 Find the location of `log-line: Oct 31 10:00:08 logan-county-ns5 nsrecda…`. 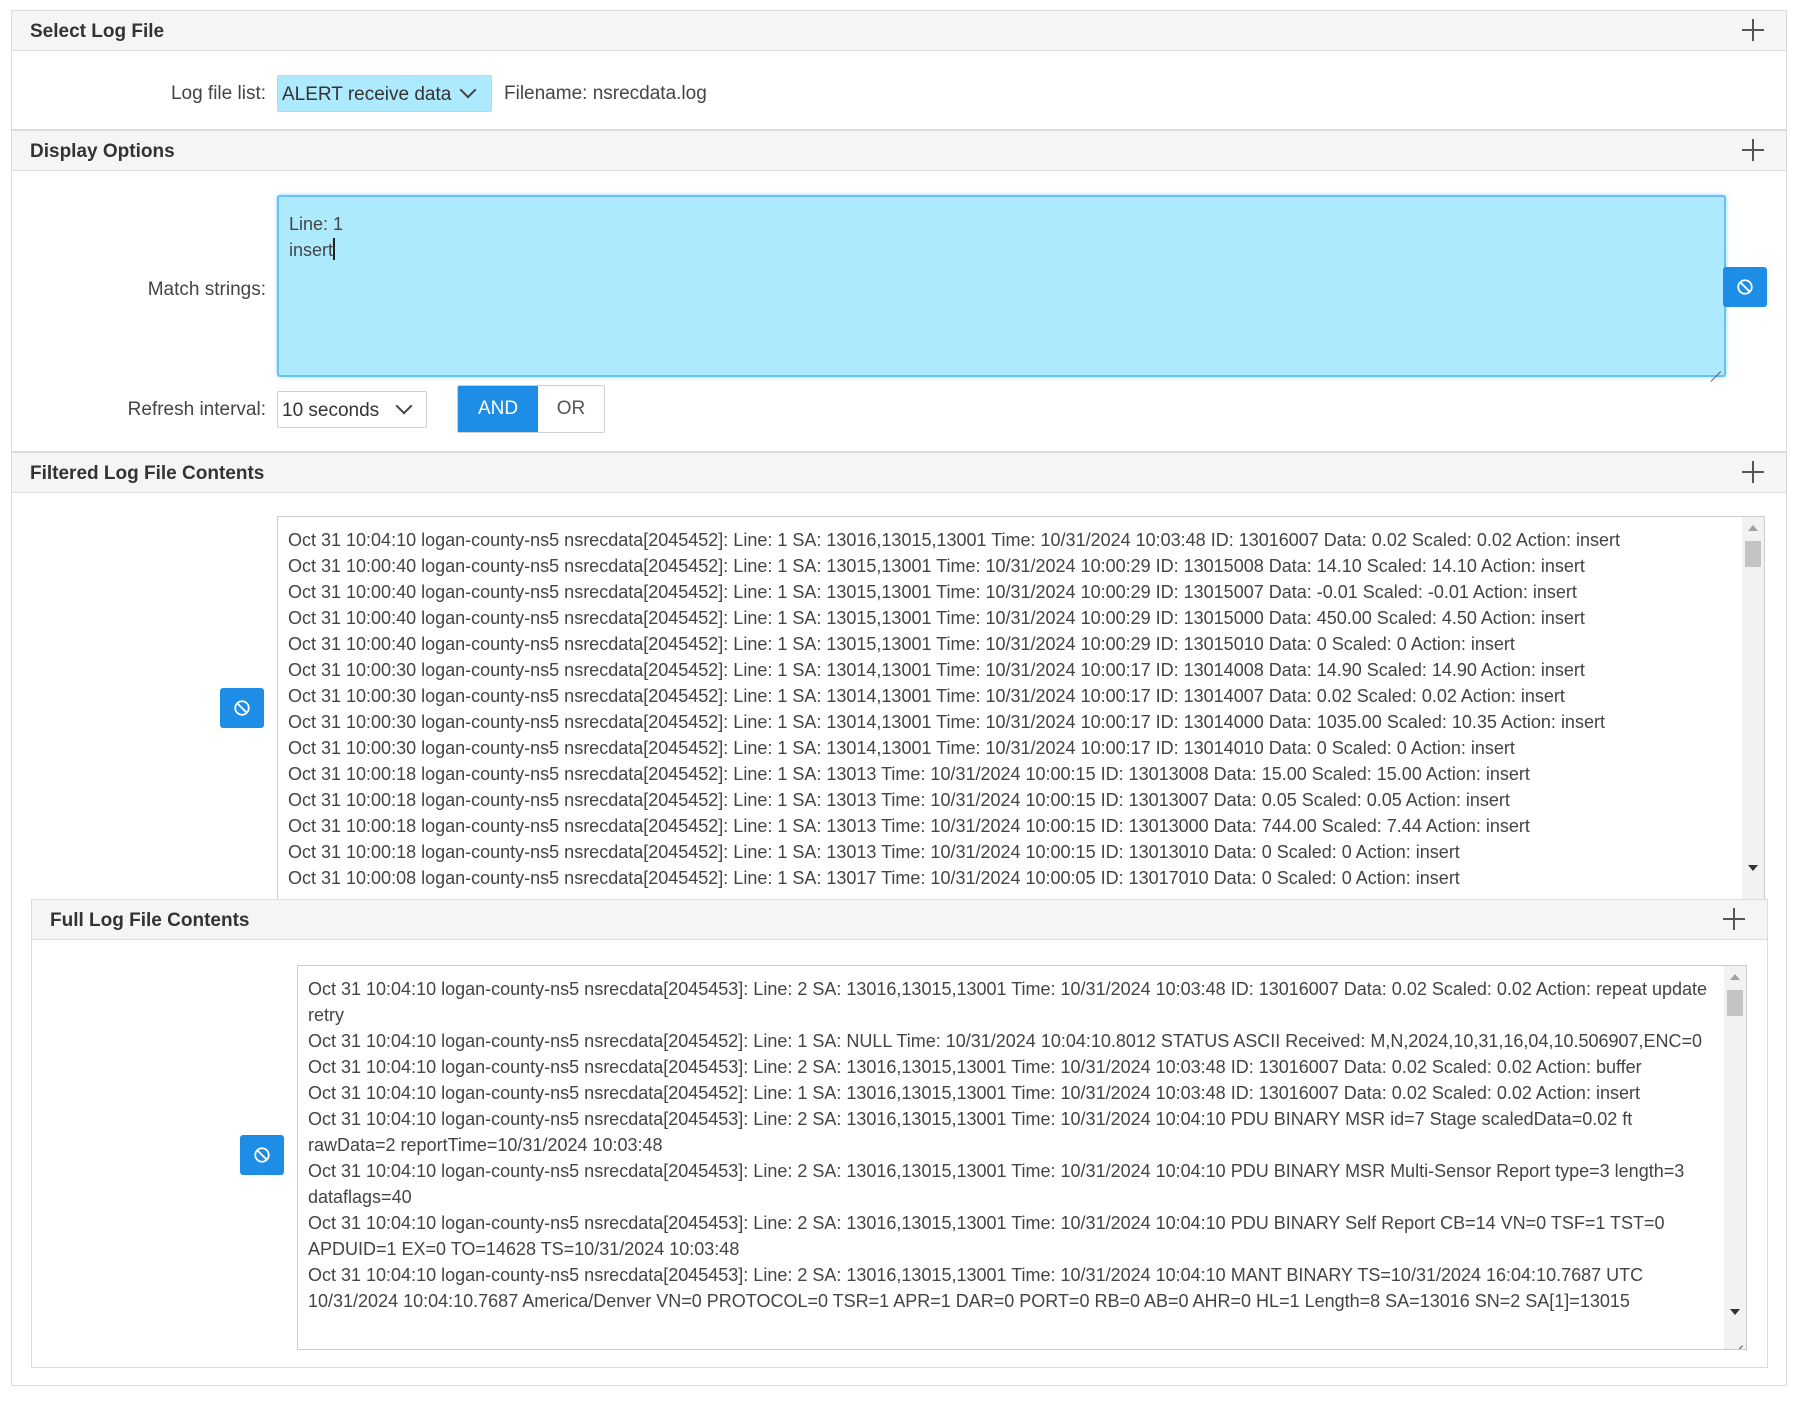

log-line: Oct 31 10:00:08 logan-county-ns5 nsrecda… is located at coordinates (874, 878).